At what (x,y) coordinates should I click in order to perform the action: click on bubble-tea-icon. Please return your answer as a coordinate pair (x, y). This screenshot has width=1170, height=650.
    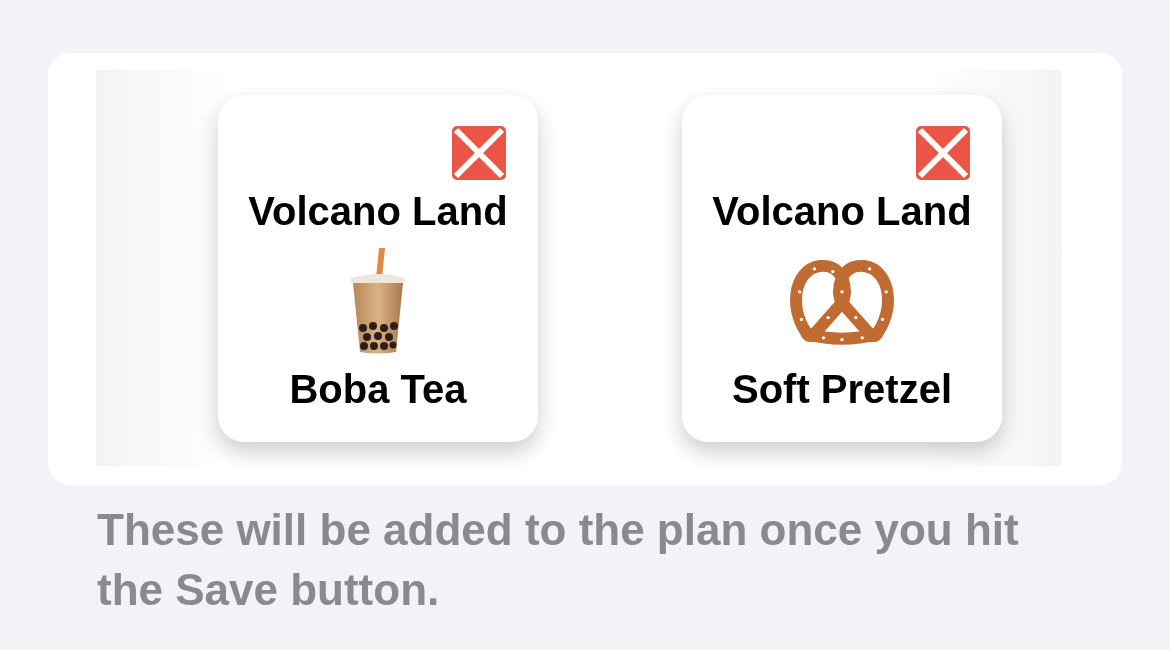
    Looking at the image, I should click on (378, 301).